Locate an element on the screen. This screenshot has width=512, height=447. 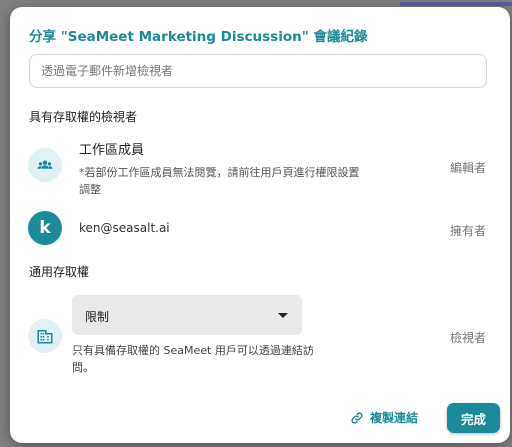
background-strip is located at coordinates (456, 4).